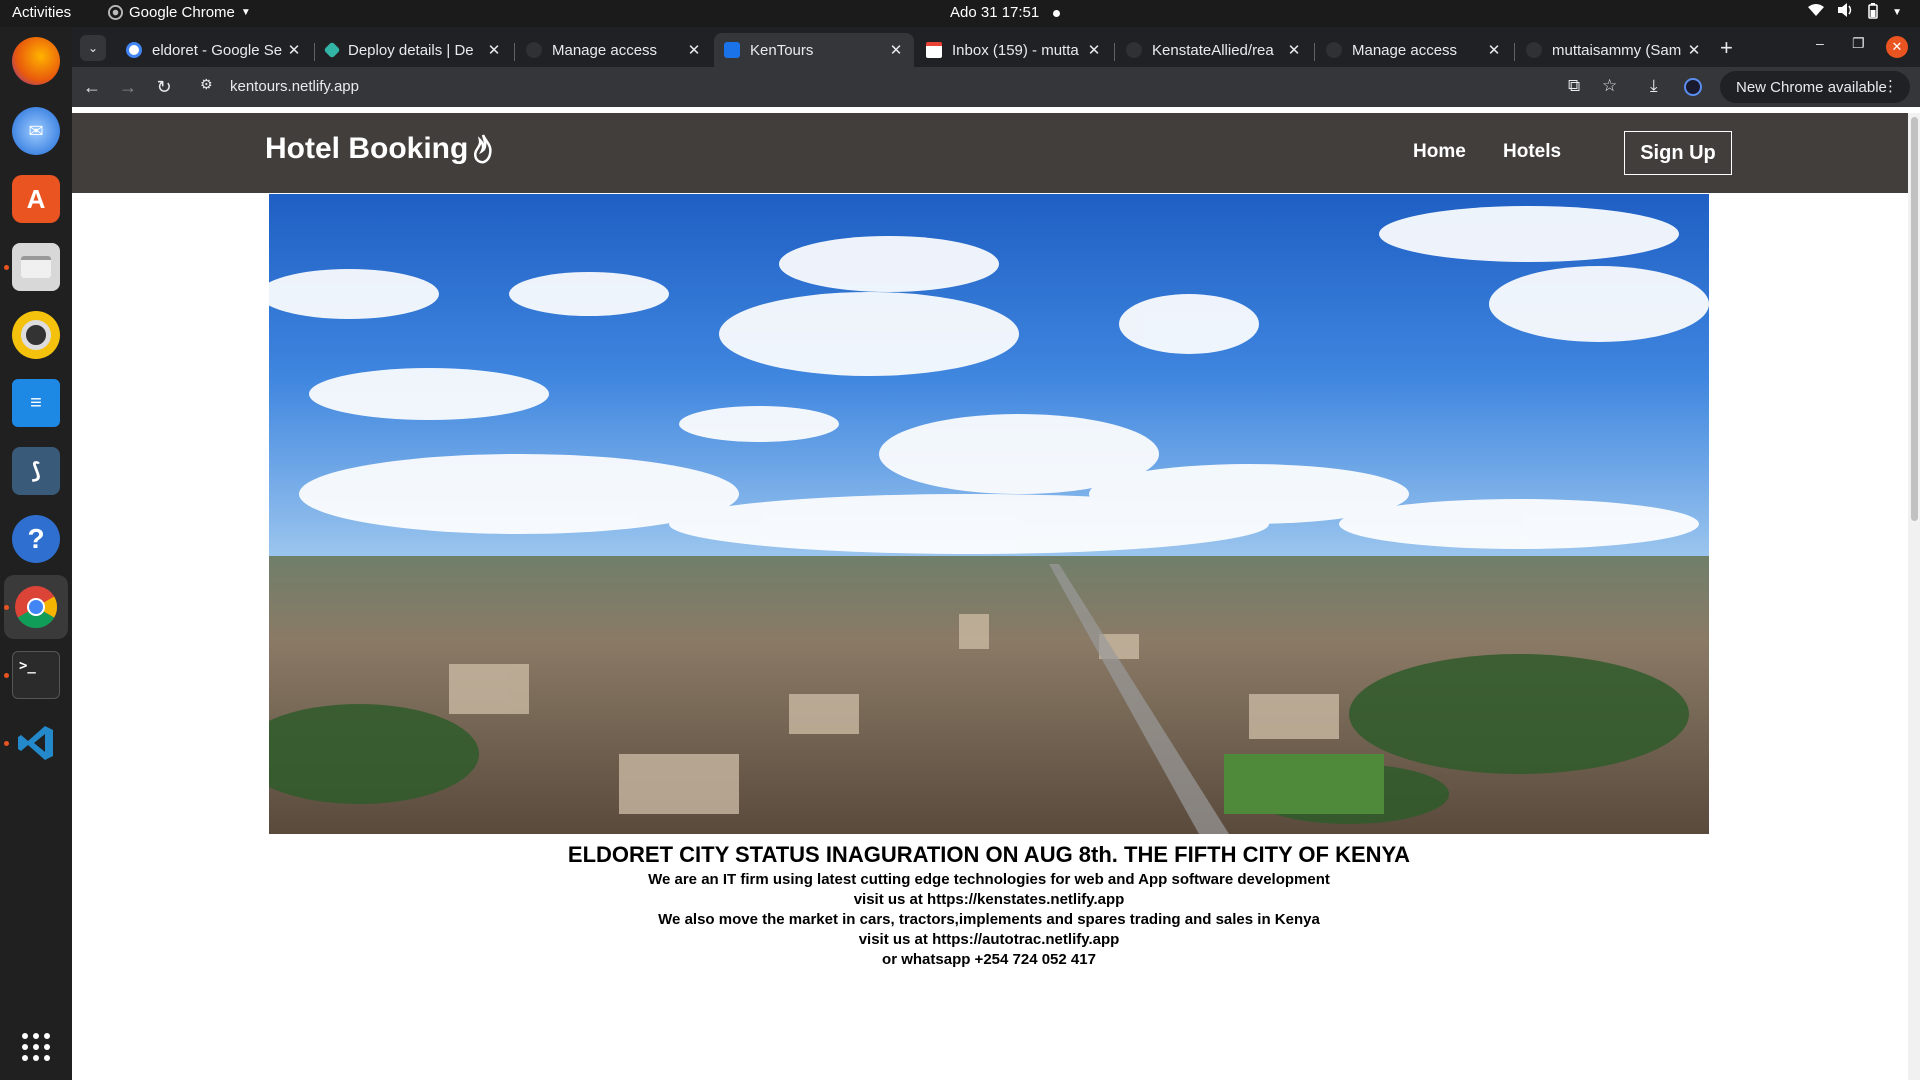  What do you see at coordinates (483, 149) in the screenshot?
I see `flame-icon` at bounding box center [483, 149].